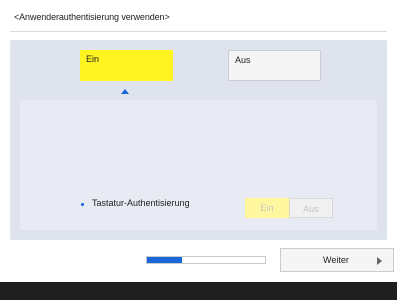 The height and width of the screenshot is (300, 397). What do you see at coordinates (93, 59) in the screenshot?
I see `auth-on-label: Ein` at bounding box center [93, 59].